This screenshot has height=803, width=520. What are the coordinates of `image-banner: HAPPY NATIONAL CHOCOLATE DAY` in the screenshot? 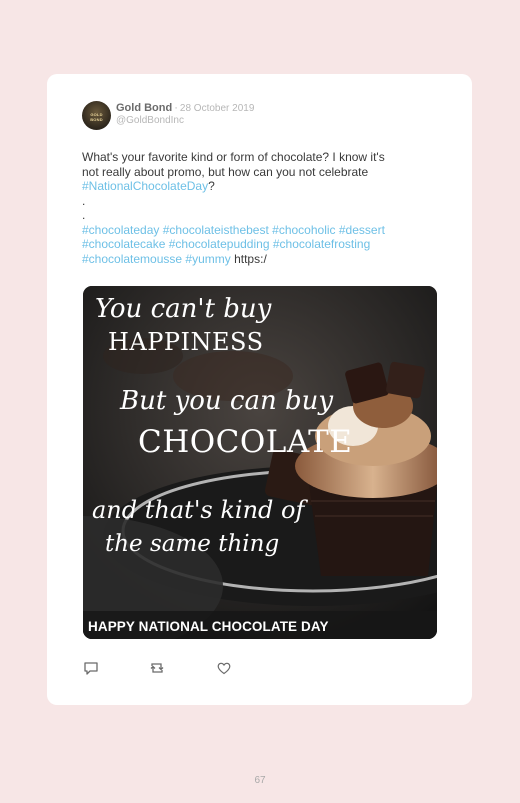 It's located at (208, 626).